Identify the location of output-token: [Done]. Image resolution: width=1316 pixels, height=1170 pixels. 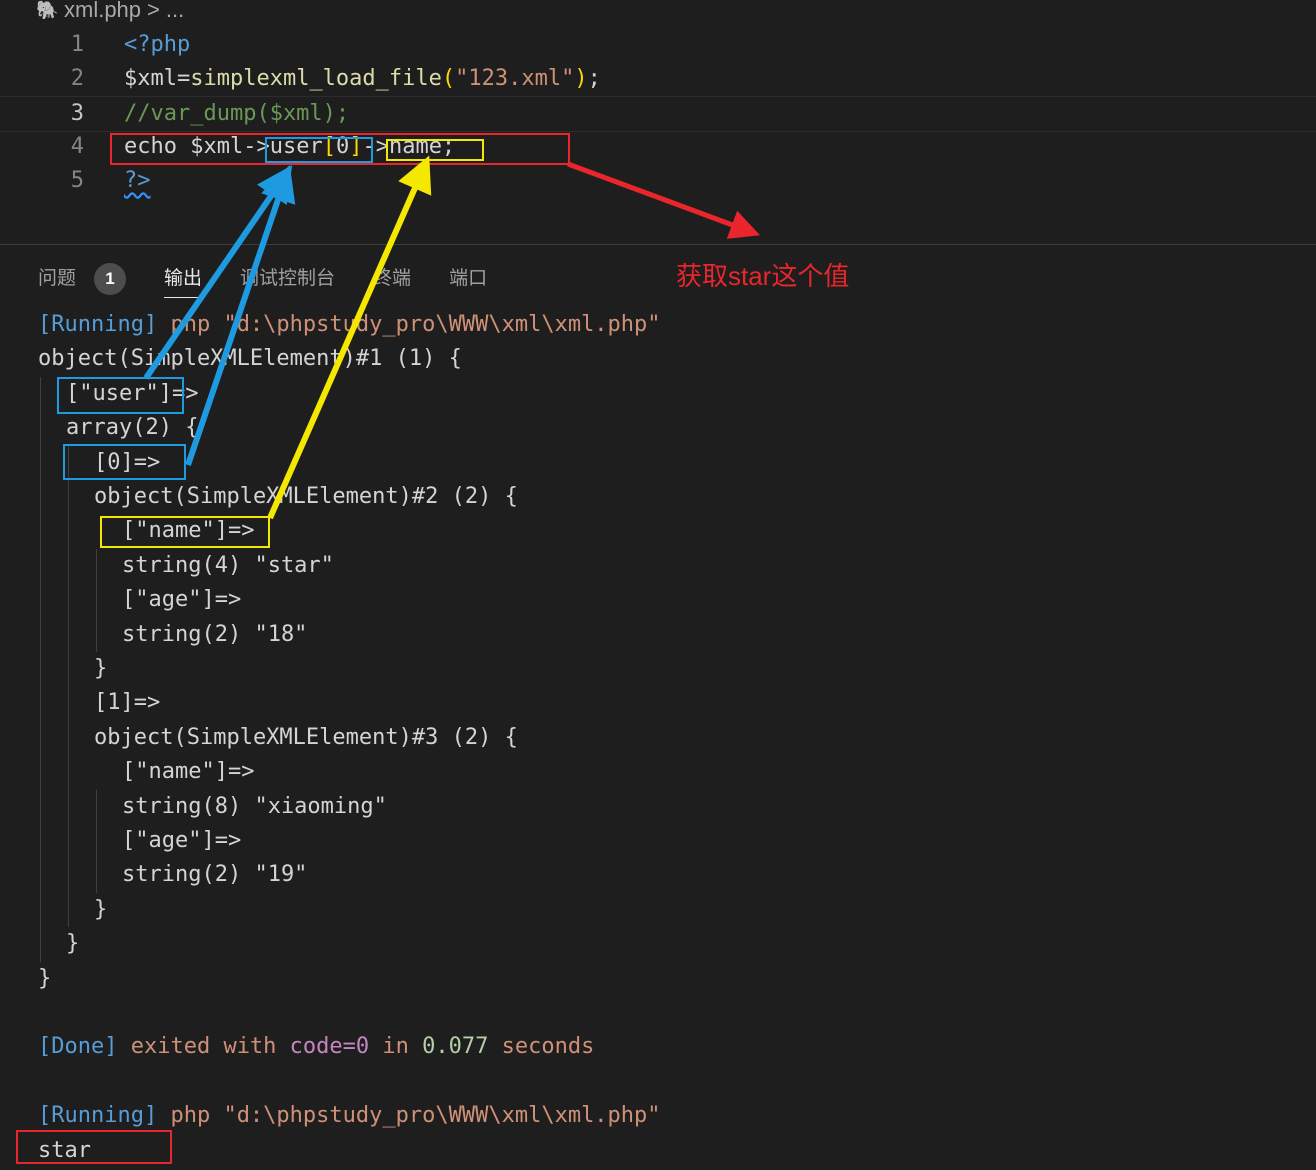
(78, 1047).